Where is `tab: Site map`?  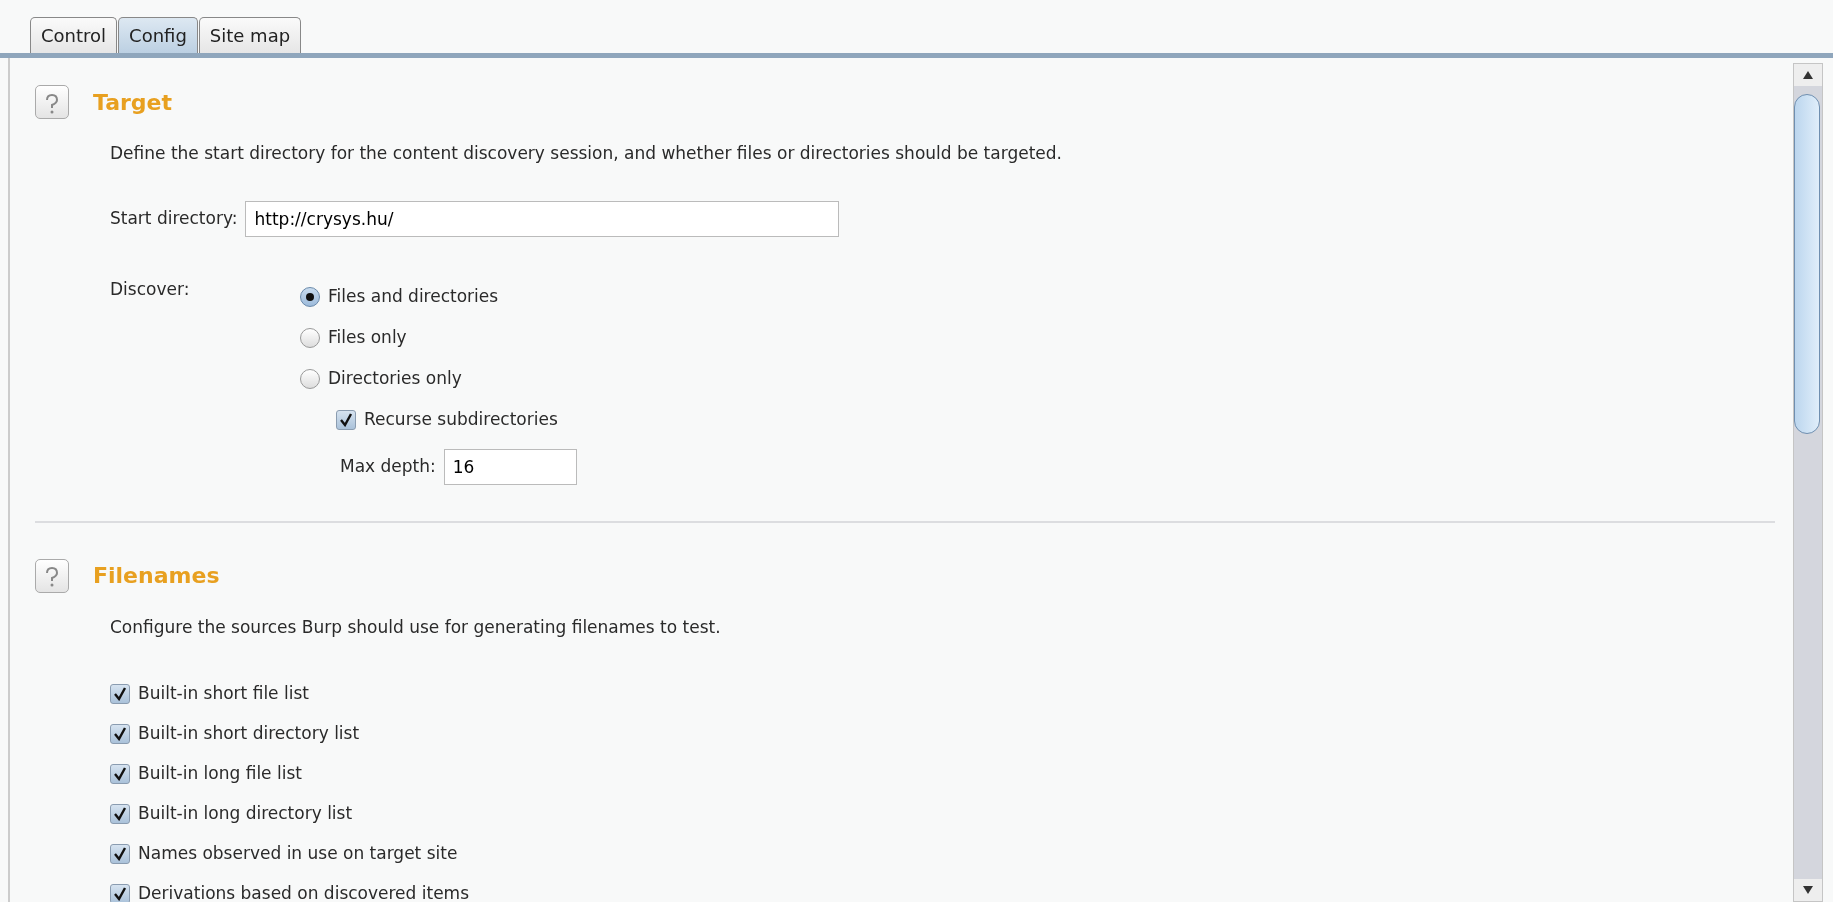
tab: Site map is located at coordinates (250, 35).